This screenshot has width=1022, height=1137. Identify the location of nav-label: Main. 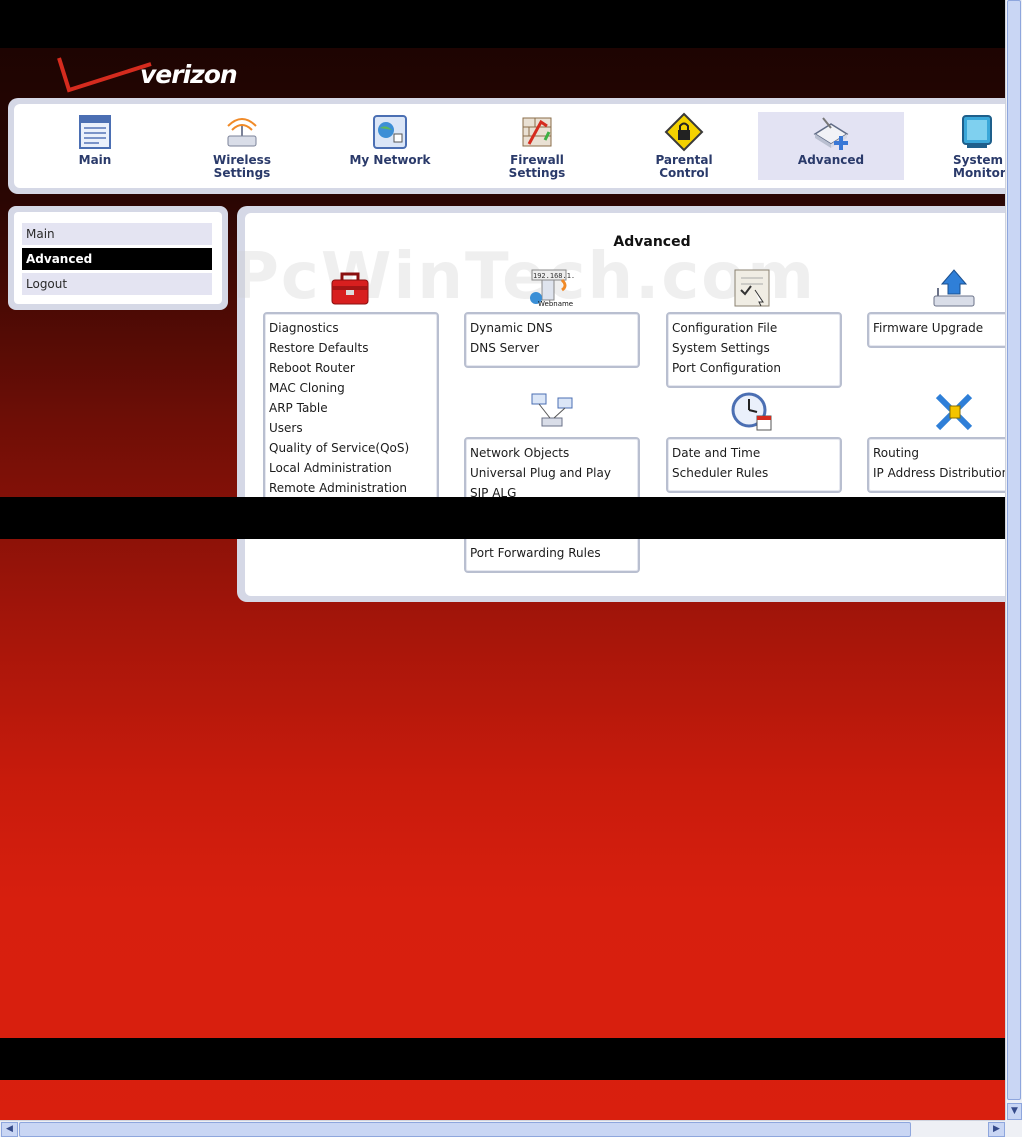
(95, 160).